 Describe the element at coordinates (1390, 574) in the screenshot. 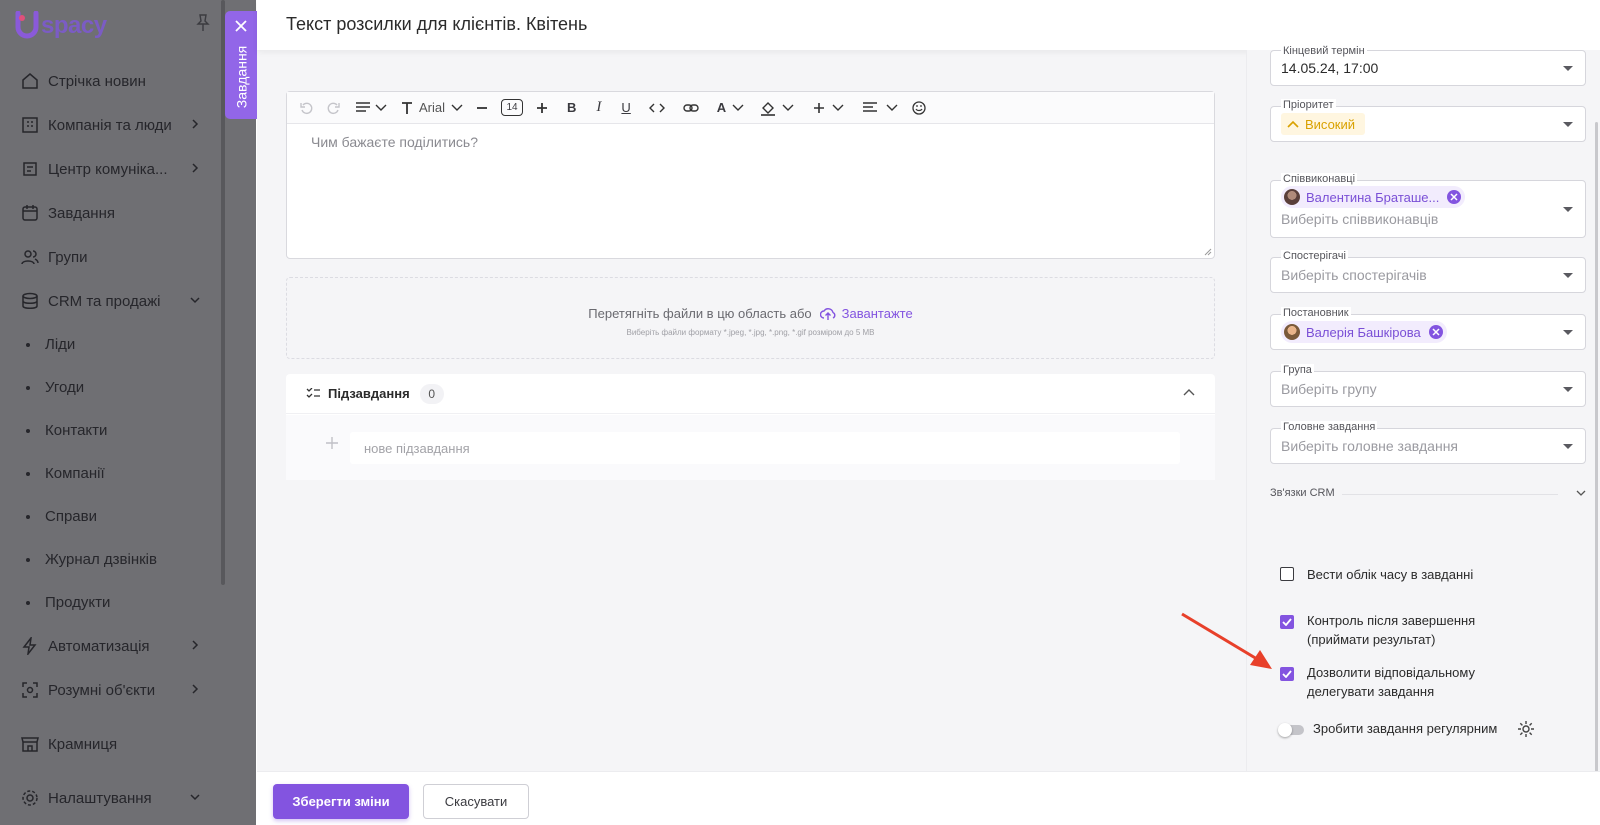

I see `time-tracking-label: Вести облік часу в завданні` at that location.